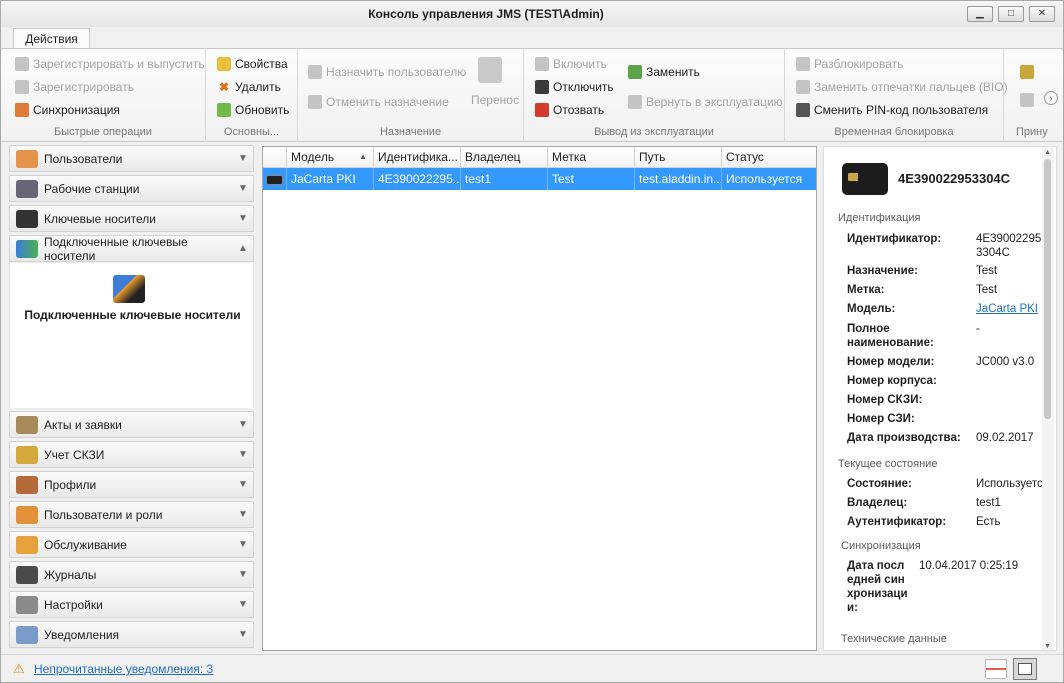 The image size is (1064, 683). Describe the element at coordinates (877, 503) in the screenshot. I see `field-key: Владелец:` at that location.